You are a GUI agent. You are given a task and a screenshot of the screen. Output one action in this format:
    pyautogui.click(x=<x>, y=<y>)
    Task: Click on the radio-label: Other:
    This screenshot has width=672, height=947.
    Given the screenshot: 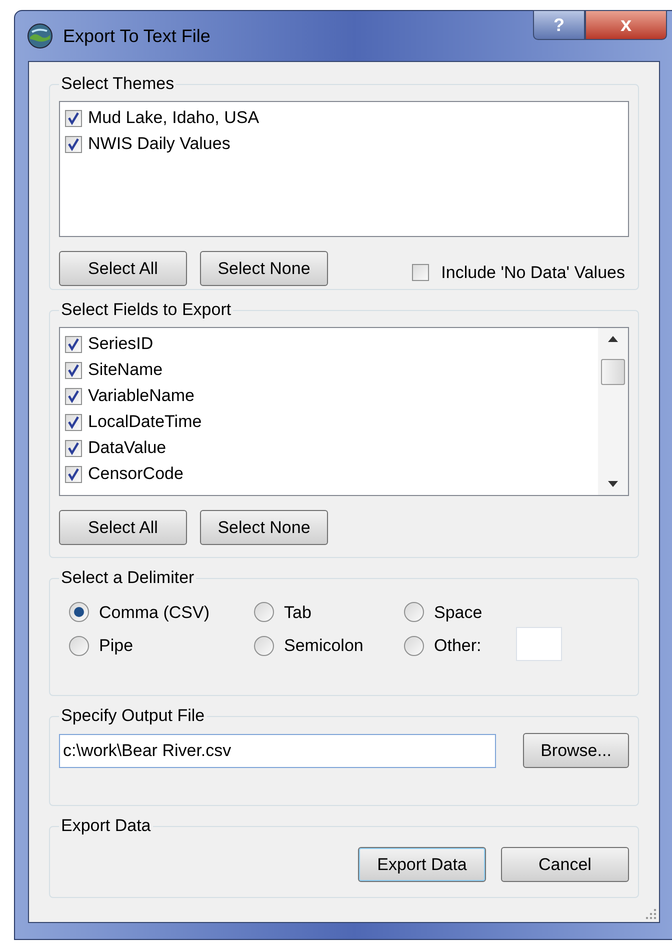 What is the action you would take?
    pyautogui.click(x=458, y=645)
    